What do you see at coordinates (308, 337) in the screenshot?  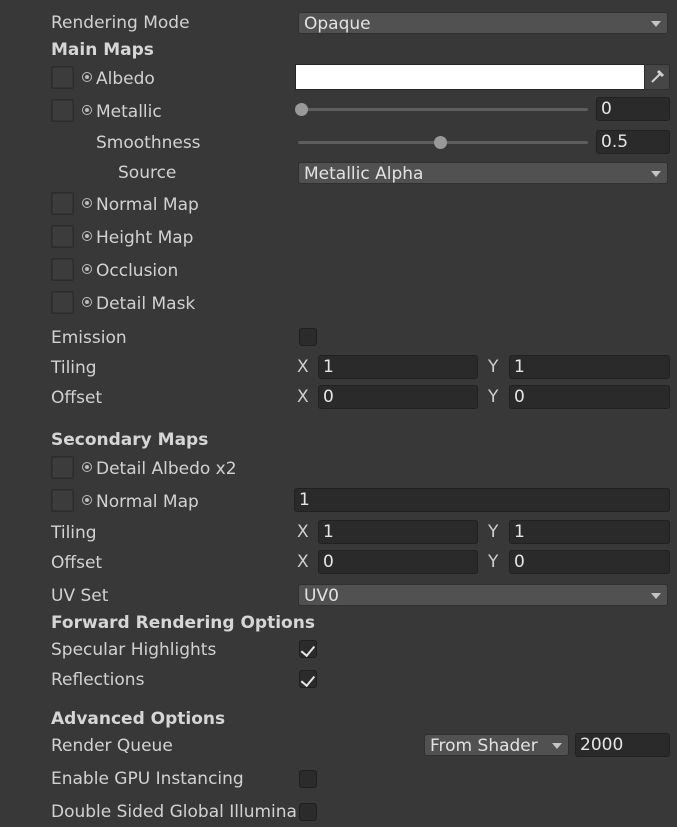 I see `emission-checkbox` at bounding box center [308, 337].